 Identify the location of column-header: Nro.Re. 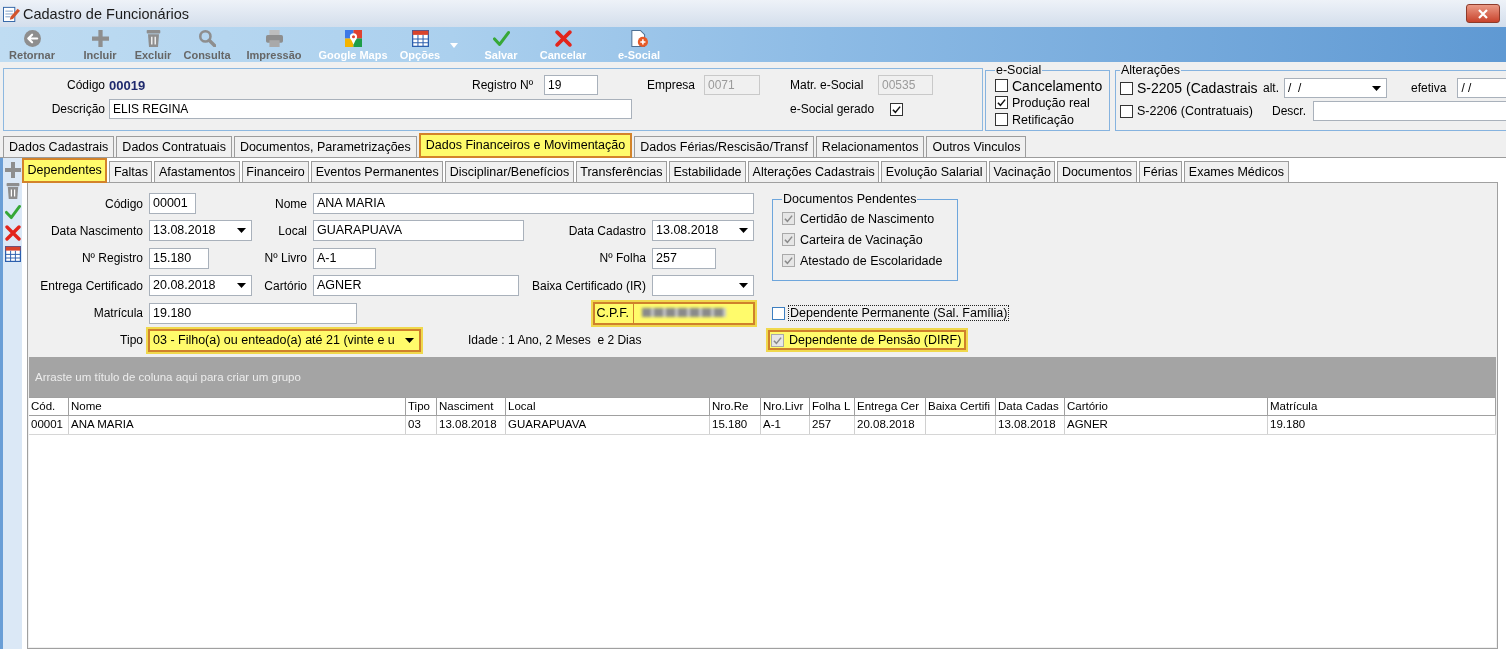
(735, 406).